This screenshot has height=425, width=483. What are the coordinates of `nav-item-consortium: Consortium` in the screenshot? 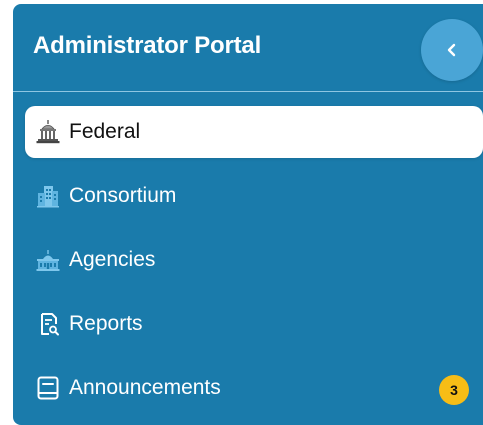 It's located at (254, 196).